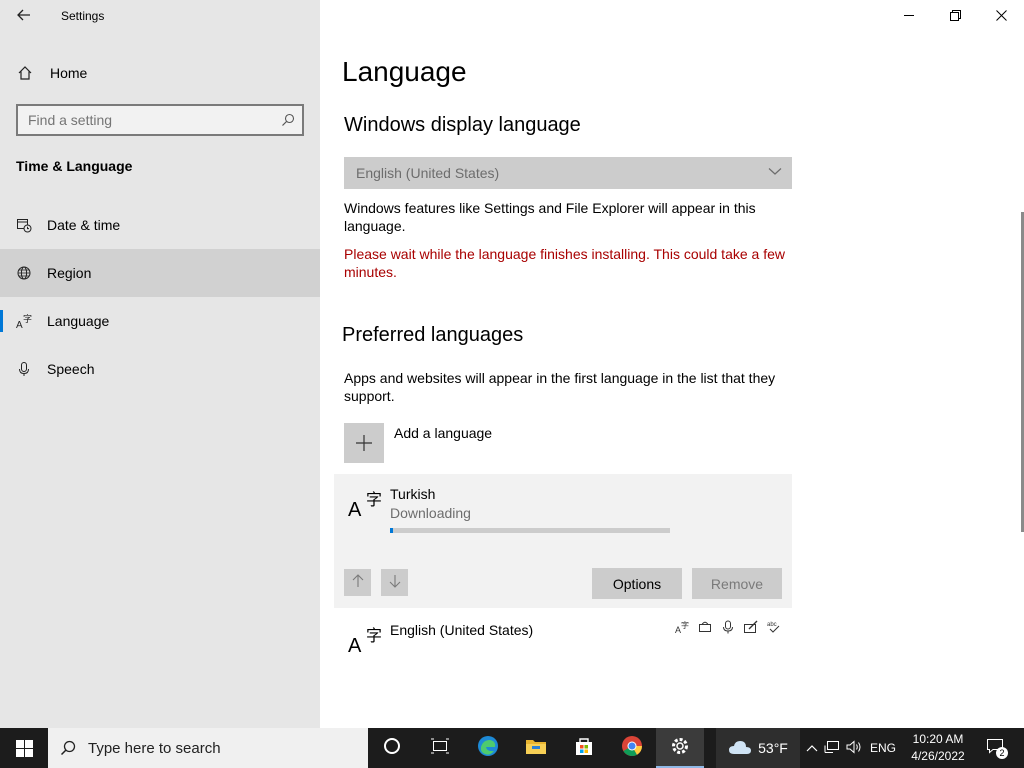 This screenshot has height=768, width=1024. What do you see at coordinates (23, 225) in the screenshot?
I see `calendar-clock-icon` at bounding box center [23, 225].